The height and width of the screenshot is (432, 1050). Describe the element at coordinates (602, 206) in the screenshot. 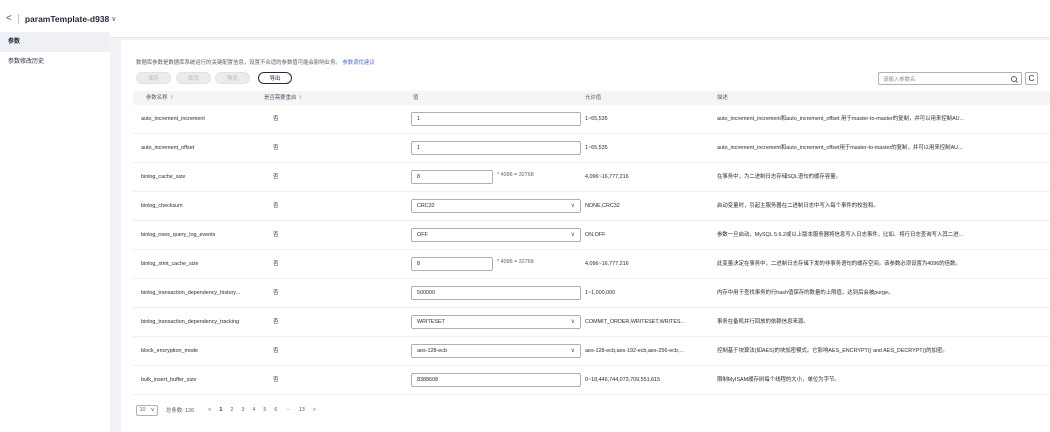

I see `allowed-values: NONE,CRC32` at that location.